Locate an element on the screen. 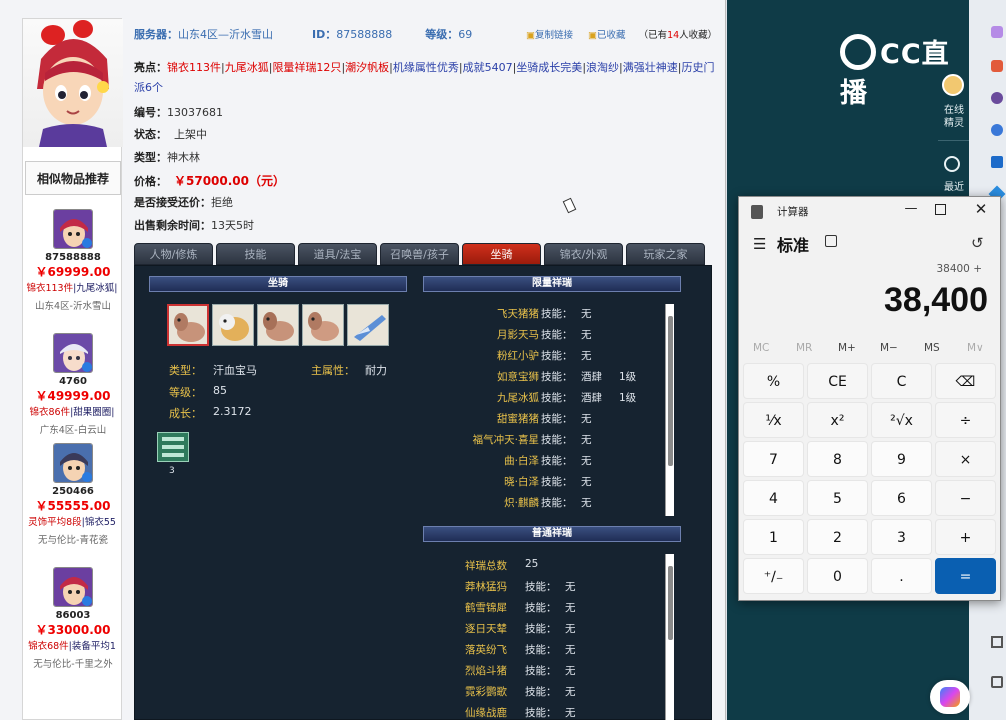 The height and width of the screenshot is (720, 1006). divide-key: ÷ is located at coordinates (965, 420).